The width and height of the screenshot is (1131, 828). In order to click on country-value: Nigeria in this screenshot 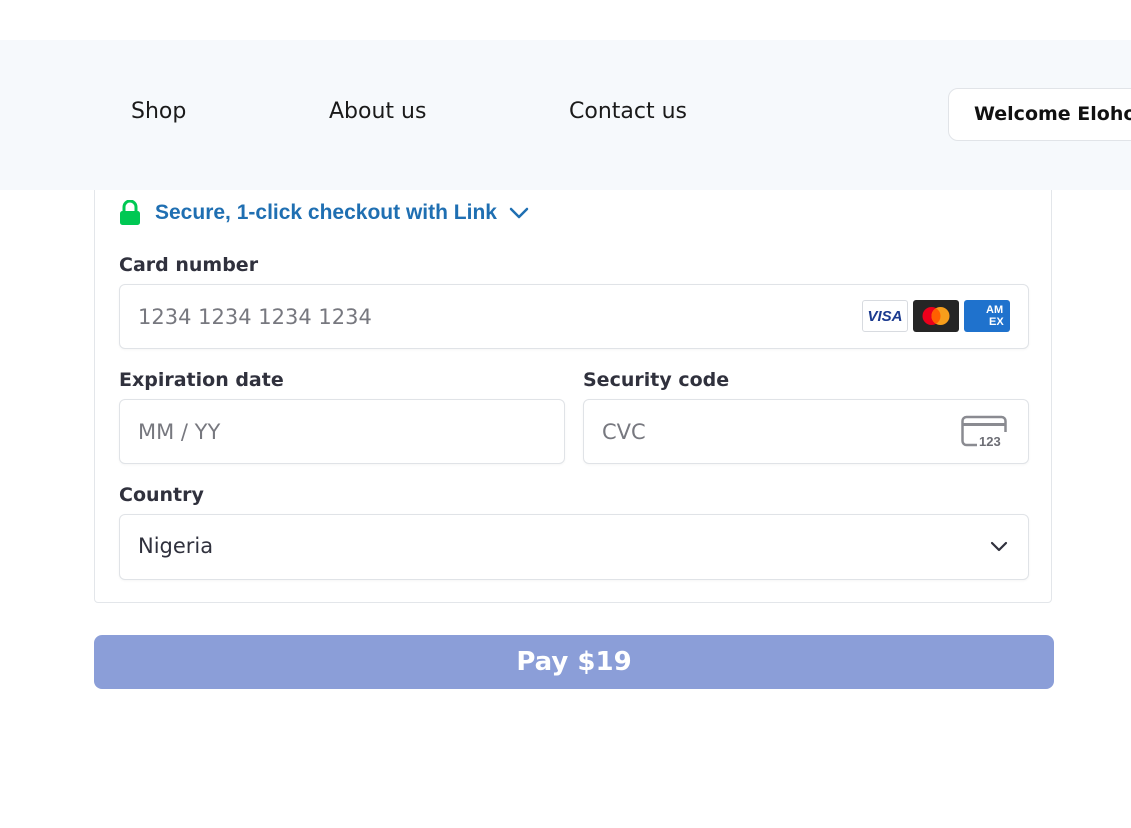, I will do `click(176, 546)`.